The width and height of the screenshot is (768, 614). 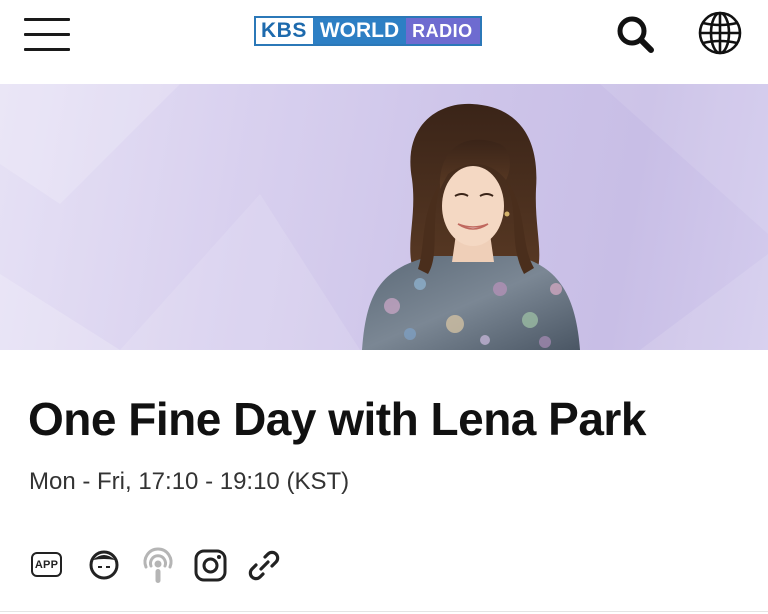 I want to click on kakao-icon, so click(x=105, y=565).